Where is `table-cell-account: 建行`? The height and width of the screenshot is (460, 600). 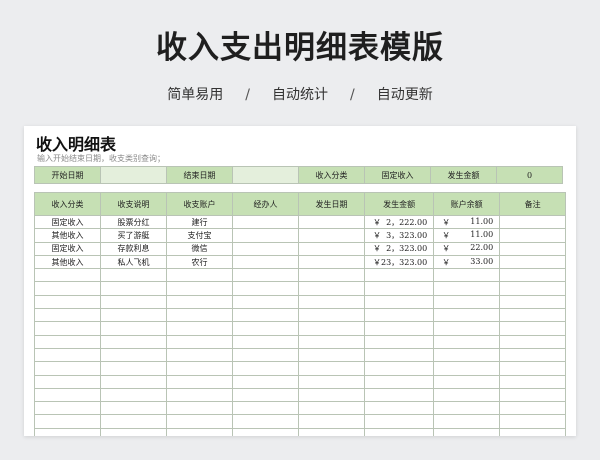 table-cell-account: 建行 is located at coordinates (199, 222).